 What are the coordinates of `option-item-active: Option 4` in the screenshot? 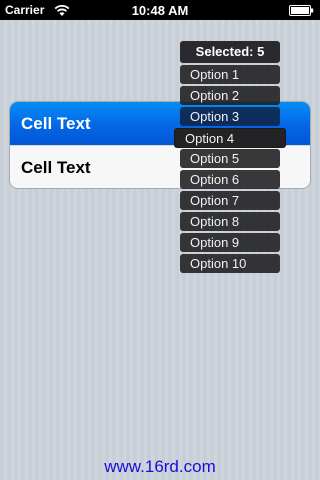 It's located at (230, 138).